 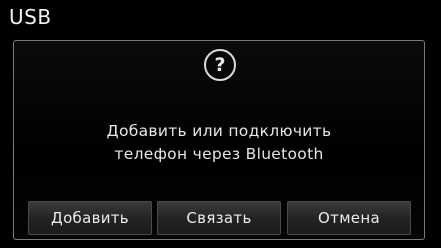 What do you see at coordinates (30, 17) in the screenshot?
I see `source-title: USB` at bounding box center [30, 17].